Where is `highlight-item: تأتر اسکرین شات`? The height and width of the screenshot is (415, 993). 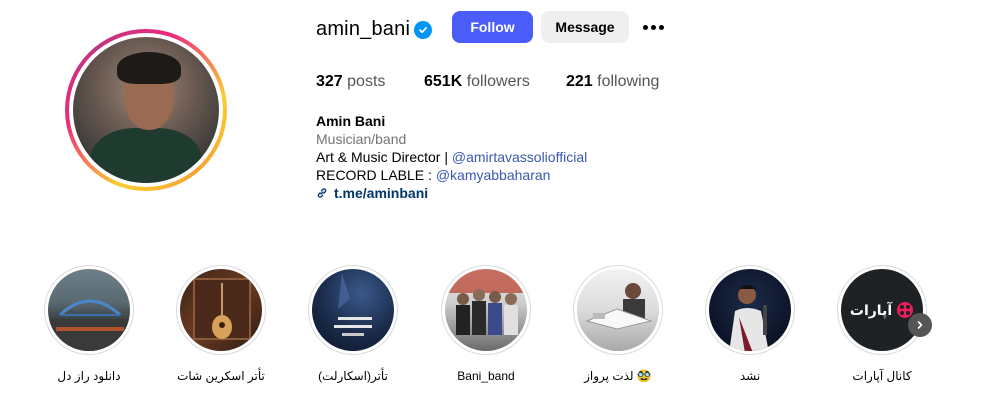 highlight-item: تأتر اسکرین شات is located at coordinates (221, 324).